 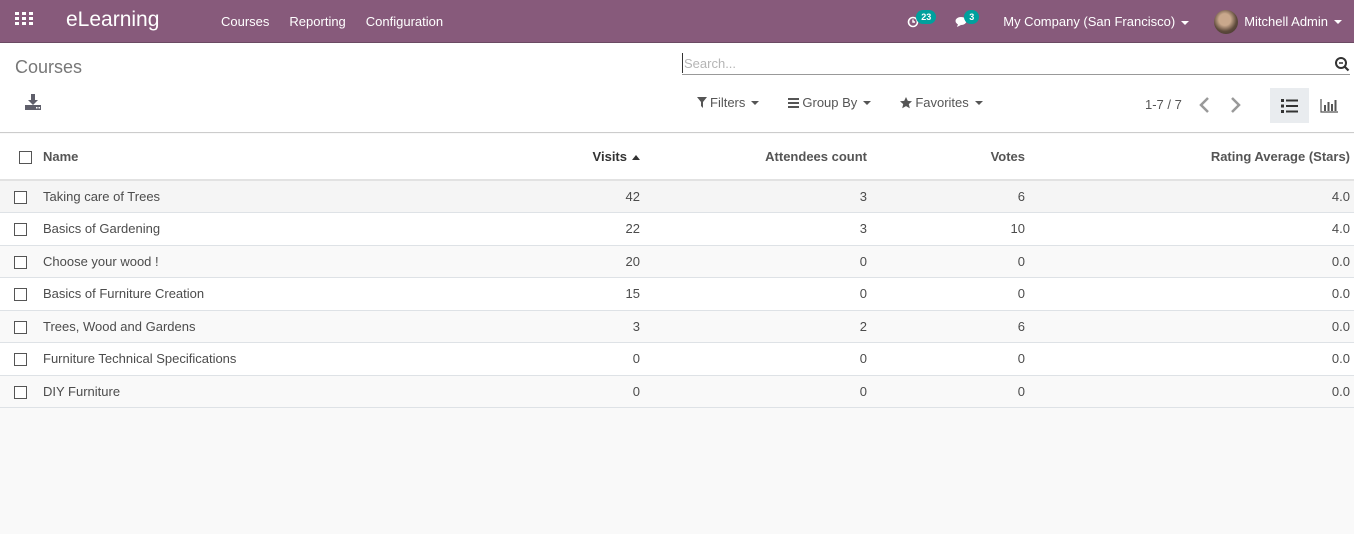 I want to click on cell-visits: 22, so click(x=562, y=229).